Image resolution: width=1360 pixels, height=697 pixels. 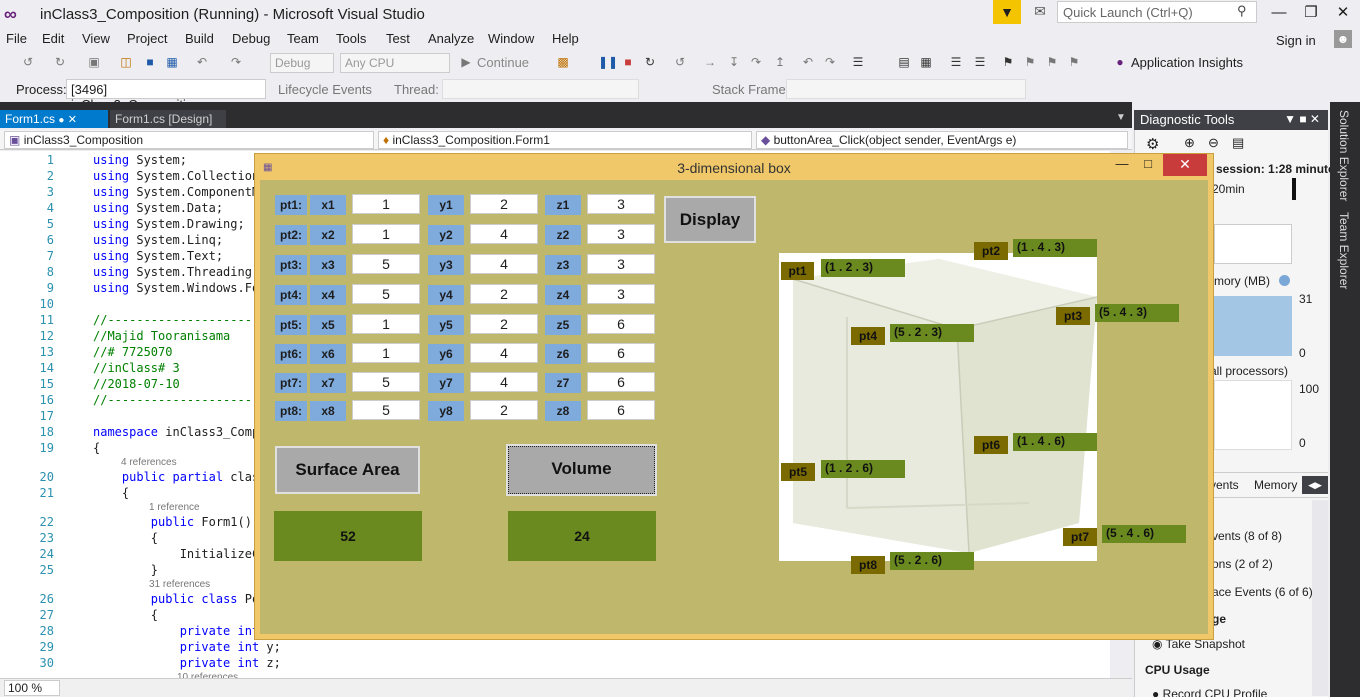 What do you see at coordinates (94, 62) in the screenshot?
I see `new-project-icon: ▣` at bounding box center [94, 62].